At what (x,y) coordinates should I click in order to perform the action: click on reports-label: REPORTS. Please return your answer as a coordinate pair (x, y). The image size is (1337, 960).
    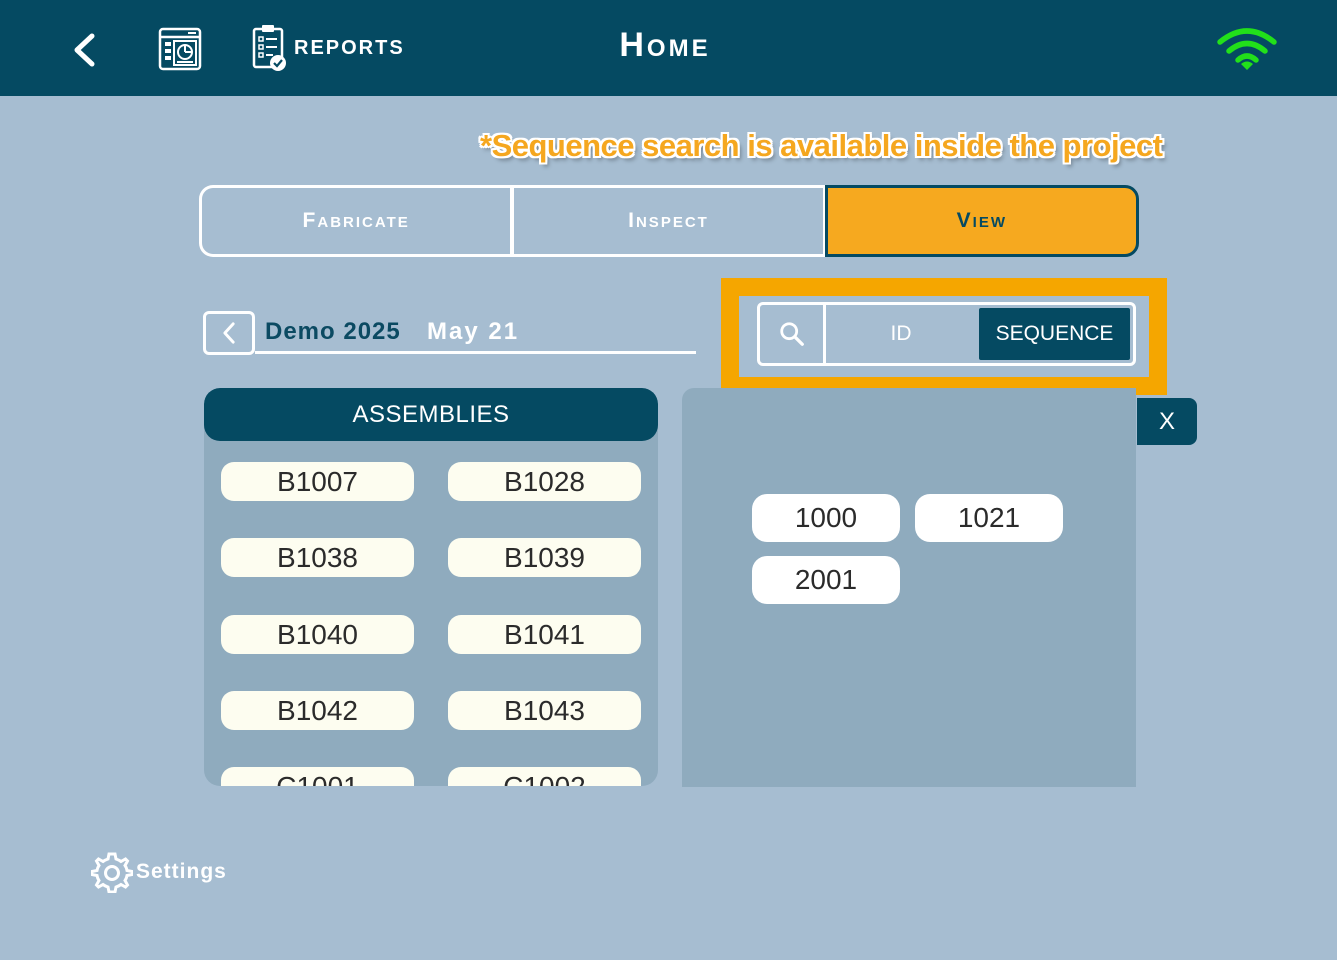
    Looking at the image, I should click on (349, 47).